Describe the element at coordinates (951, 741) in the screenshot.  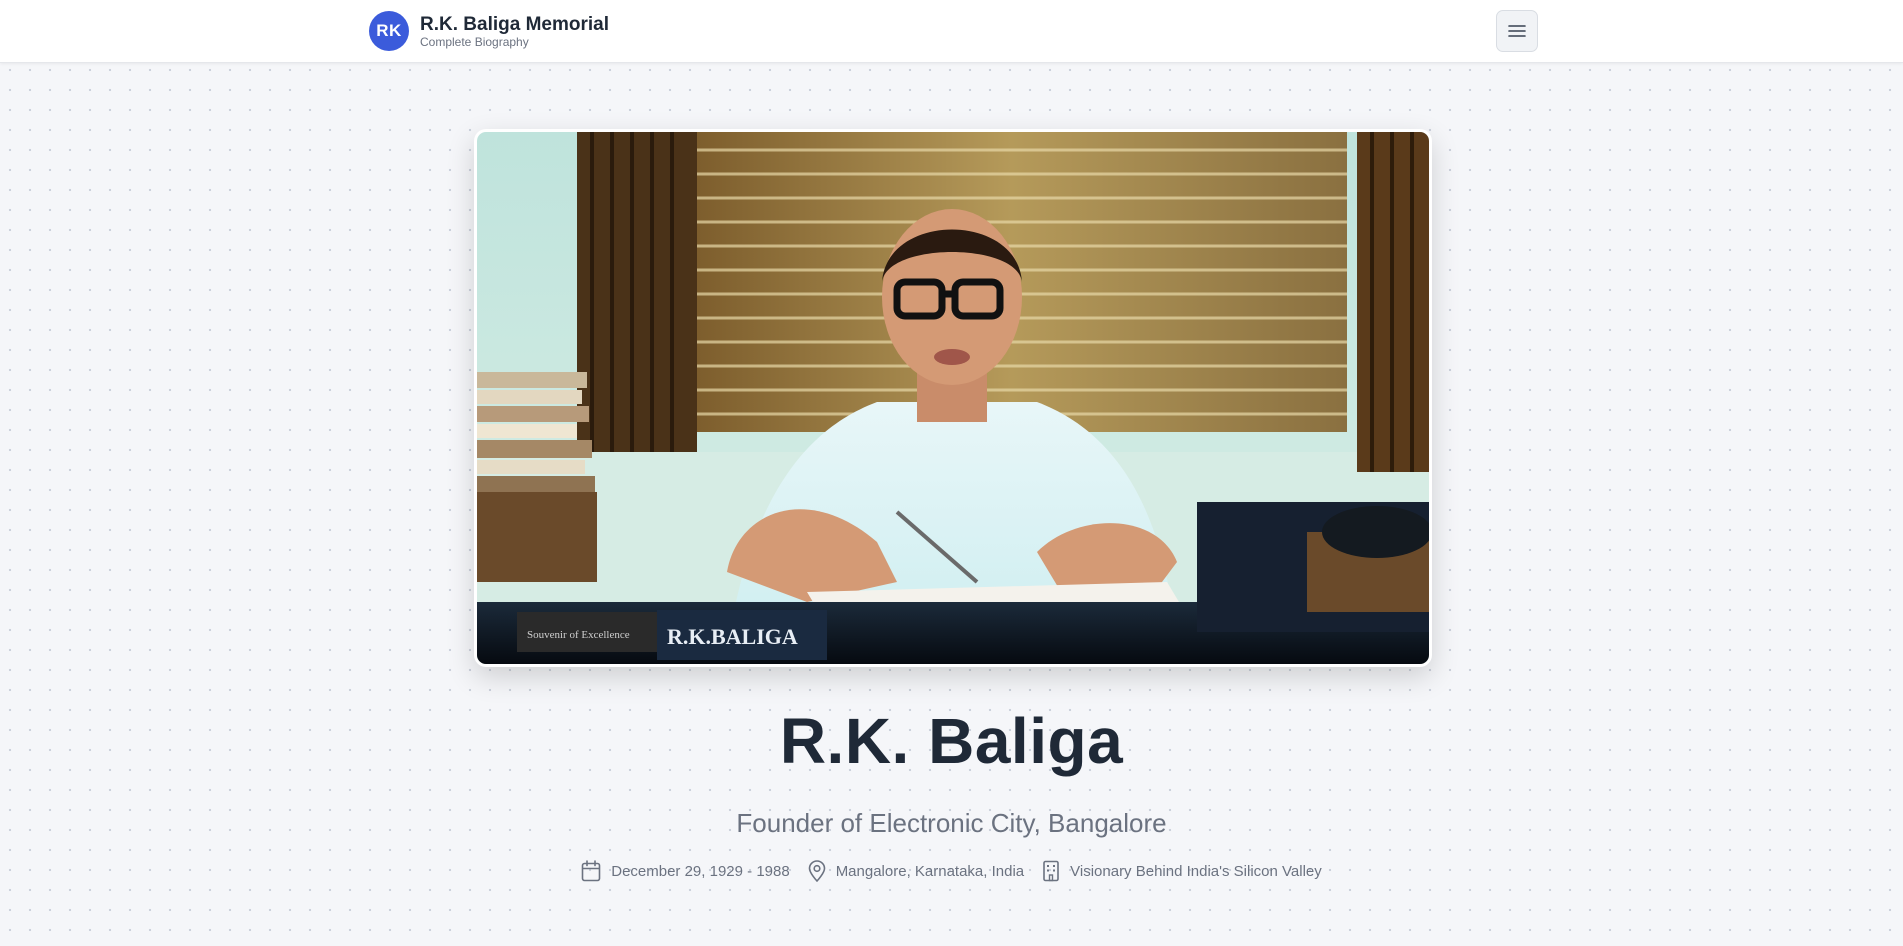
I see `profile-name: R.K. Baliga` at that location.